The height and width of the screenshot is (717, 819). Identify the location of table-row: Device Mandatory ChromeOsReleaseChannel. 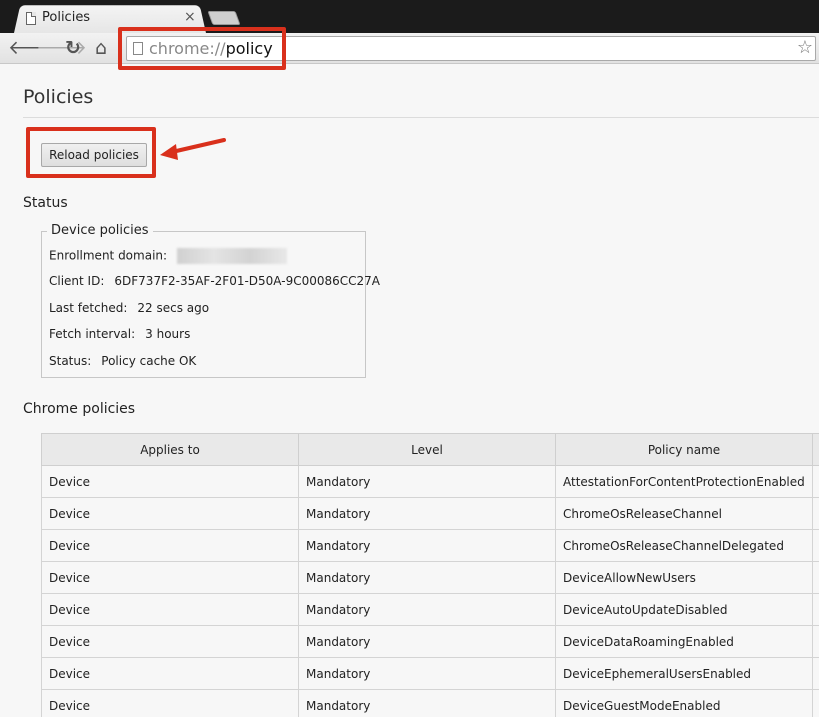
(430, 513).